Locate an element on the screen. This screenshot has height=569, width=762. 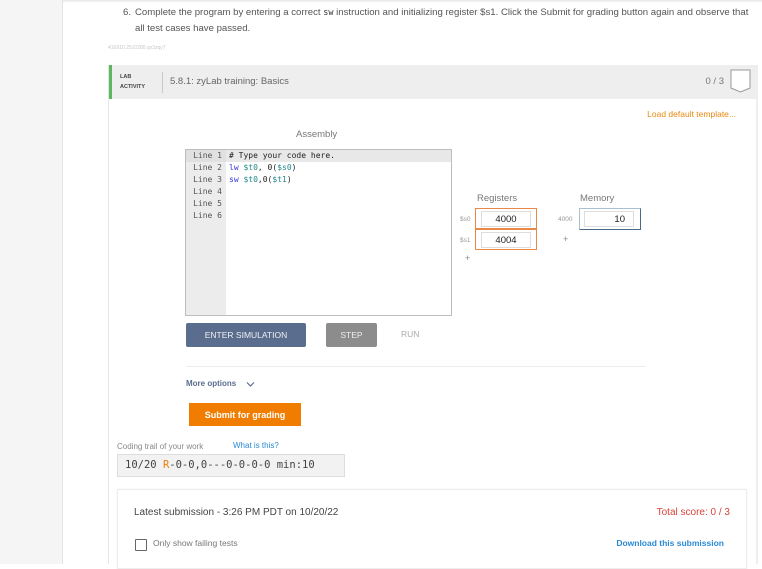
lab-tag-line1: LAB is located at coordinates (126, 77).